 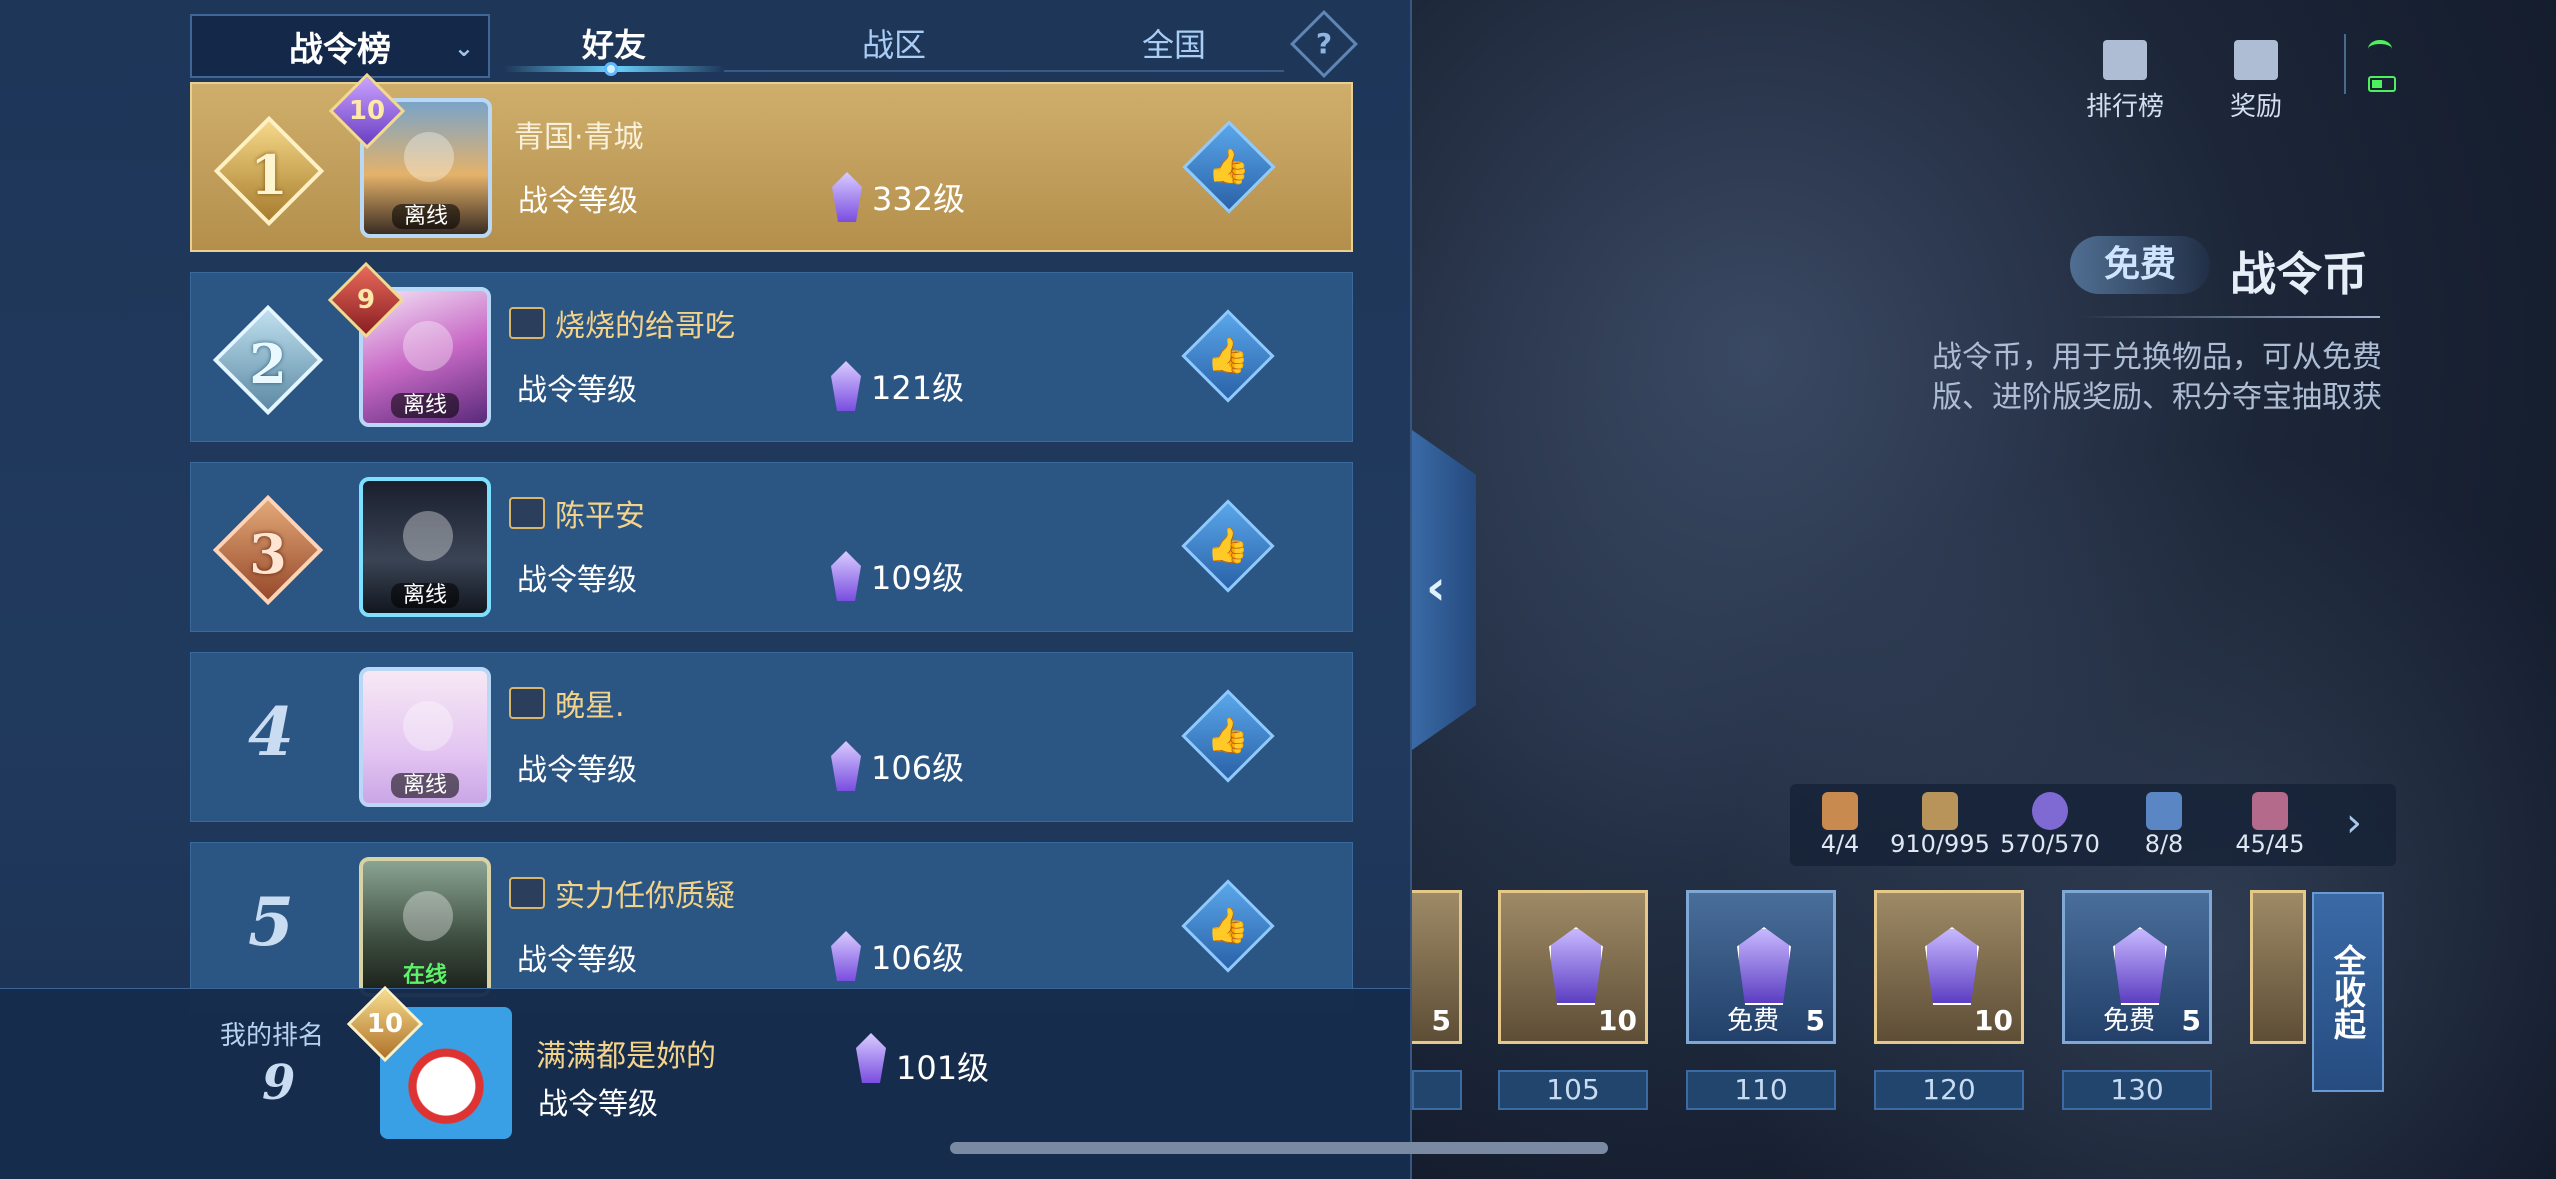 I want to click on level-box: 105, so click(x=1573, y=1090).